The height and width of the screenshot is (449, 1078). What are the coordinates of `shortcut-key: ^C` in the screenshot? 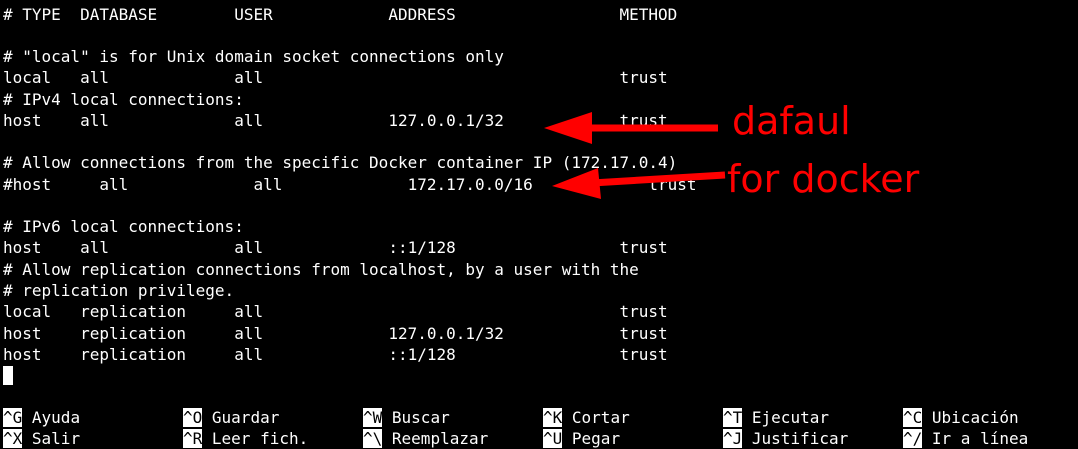 It's located at (913, 417).